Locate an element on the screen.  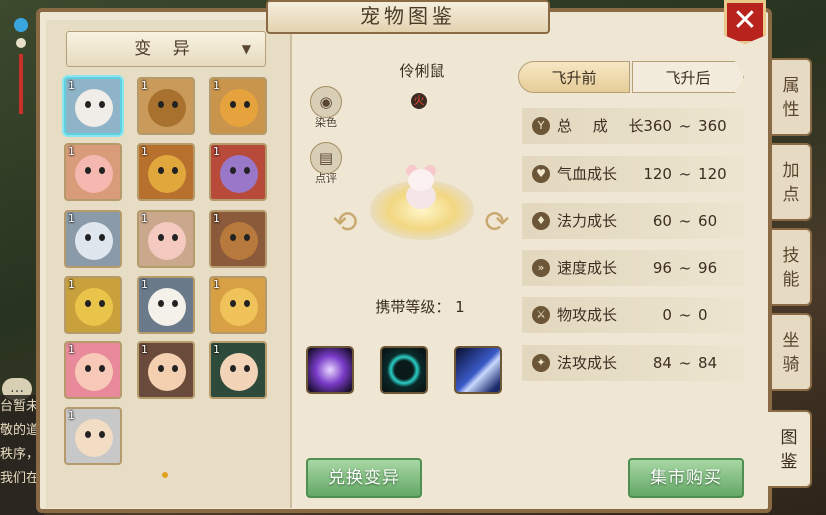
ascension-tabs: 飞升前 飞升后 is located at coordinates (632, 77).